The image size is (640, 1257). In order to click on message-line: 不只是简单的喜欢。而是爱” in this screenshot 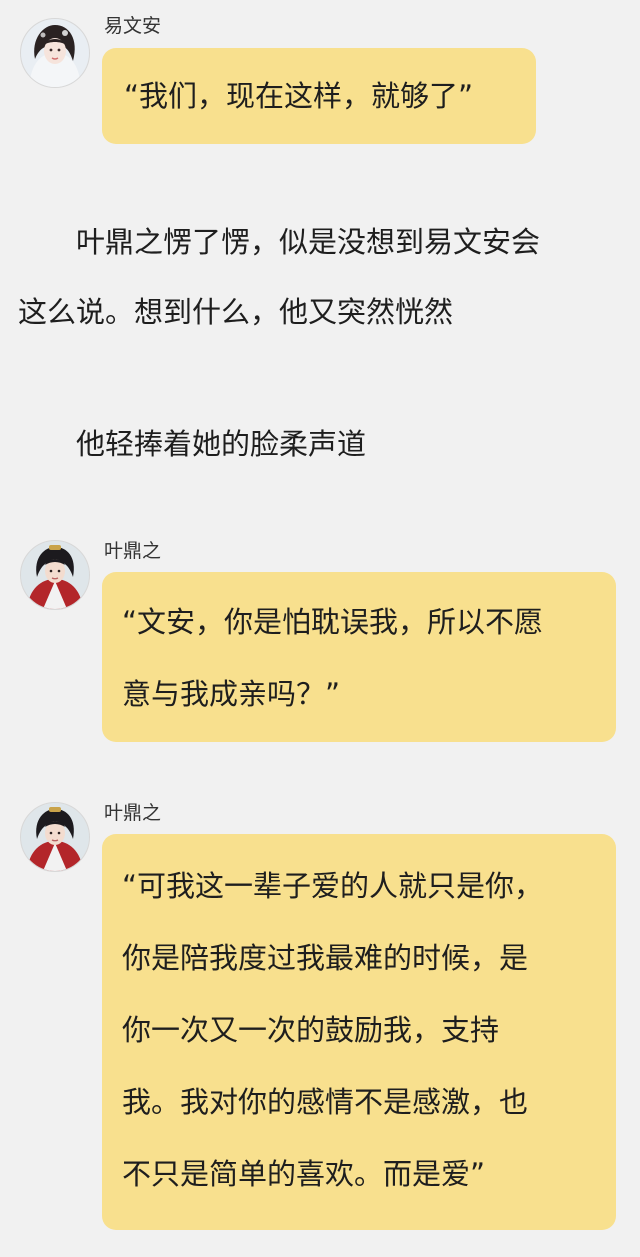, I will do `click(304, 1174)`.